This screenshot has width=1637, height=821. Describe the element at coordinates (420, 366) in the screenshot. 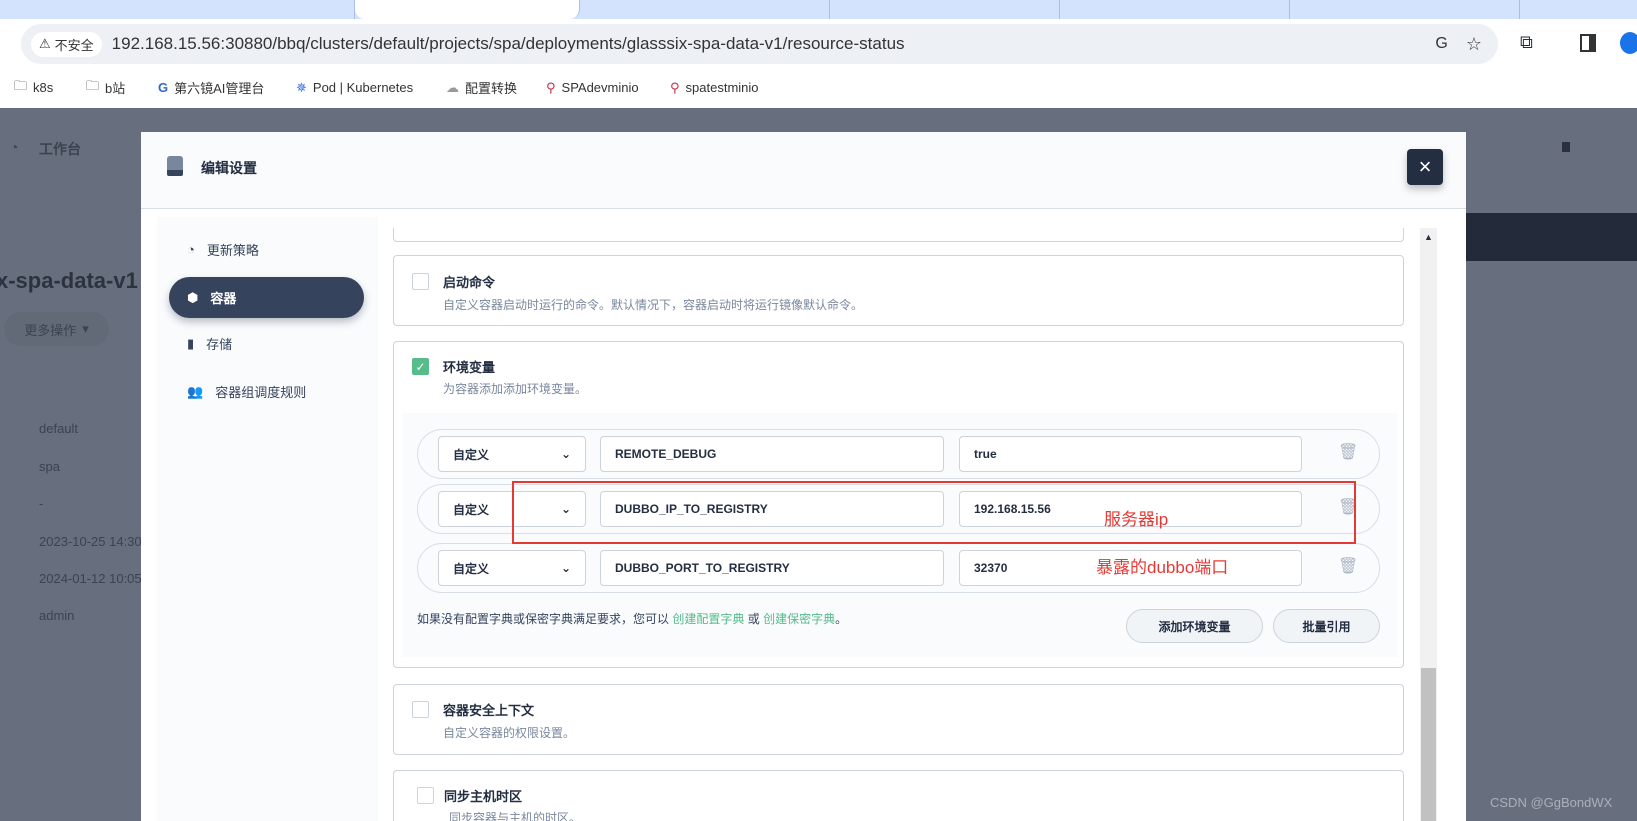

I see `env-vars-checkbox: ✓` at that location.